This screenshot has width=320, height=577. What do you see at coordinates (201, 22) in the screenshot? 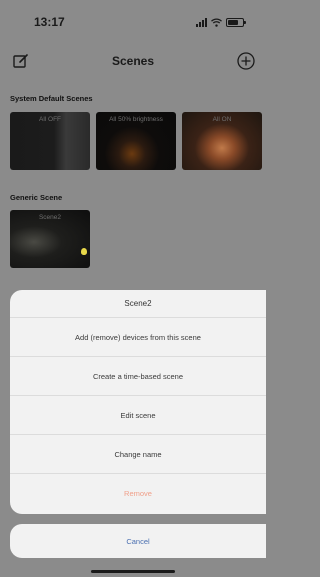
I see `signal-icon` at bounding box center [201, 22].